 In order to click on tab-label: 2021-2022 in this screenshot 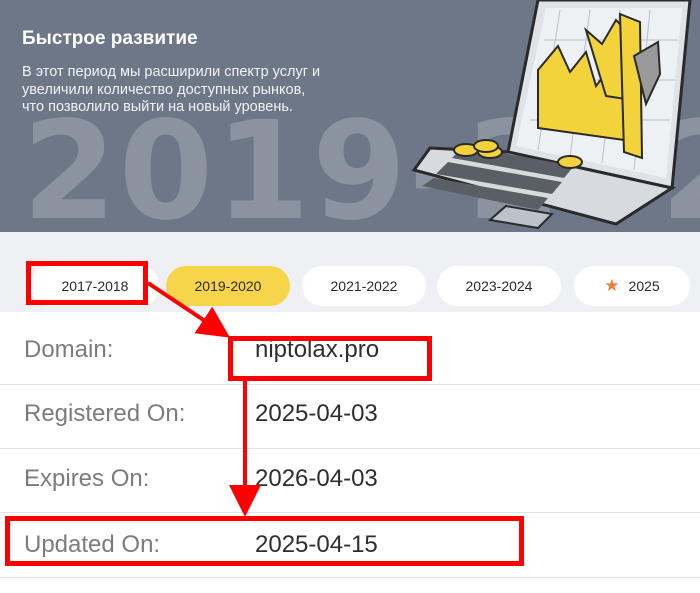, I will do `click(364, 286)`.